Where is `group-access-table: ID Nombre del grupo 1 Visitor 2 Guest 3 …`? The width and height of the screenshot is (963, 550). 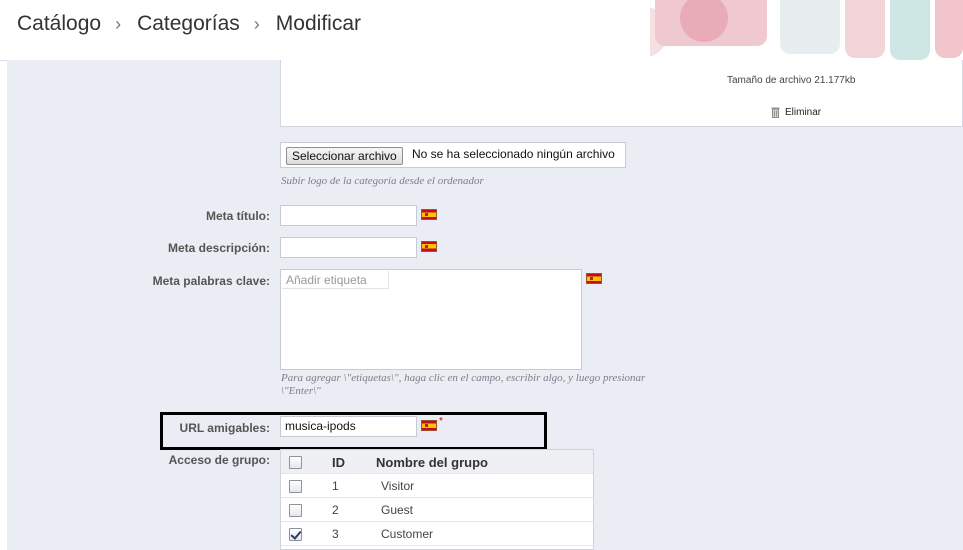
group-access-table: ID Nombre del grupo 1 Visitor 2 Guest 3 … is located at coordinates (437, 499).